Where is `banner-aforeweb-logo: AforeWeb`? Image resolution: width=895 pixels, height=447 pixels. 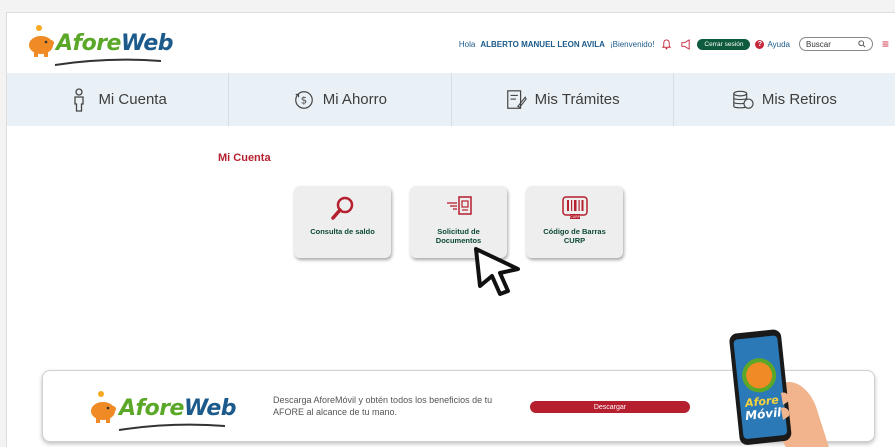
banner-aforeweb-logo: AforeWeb is located at coordinates (163, 408).